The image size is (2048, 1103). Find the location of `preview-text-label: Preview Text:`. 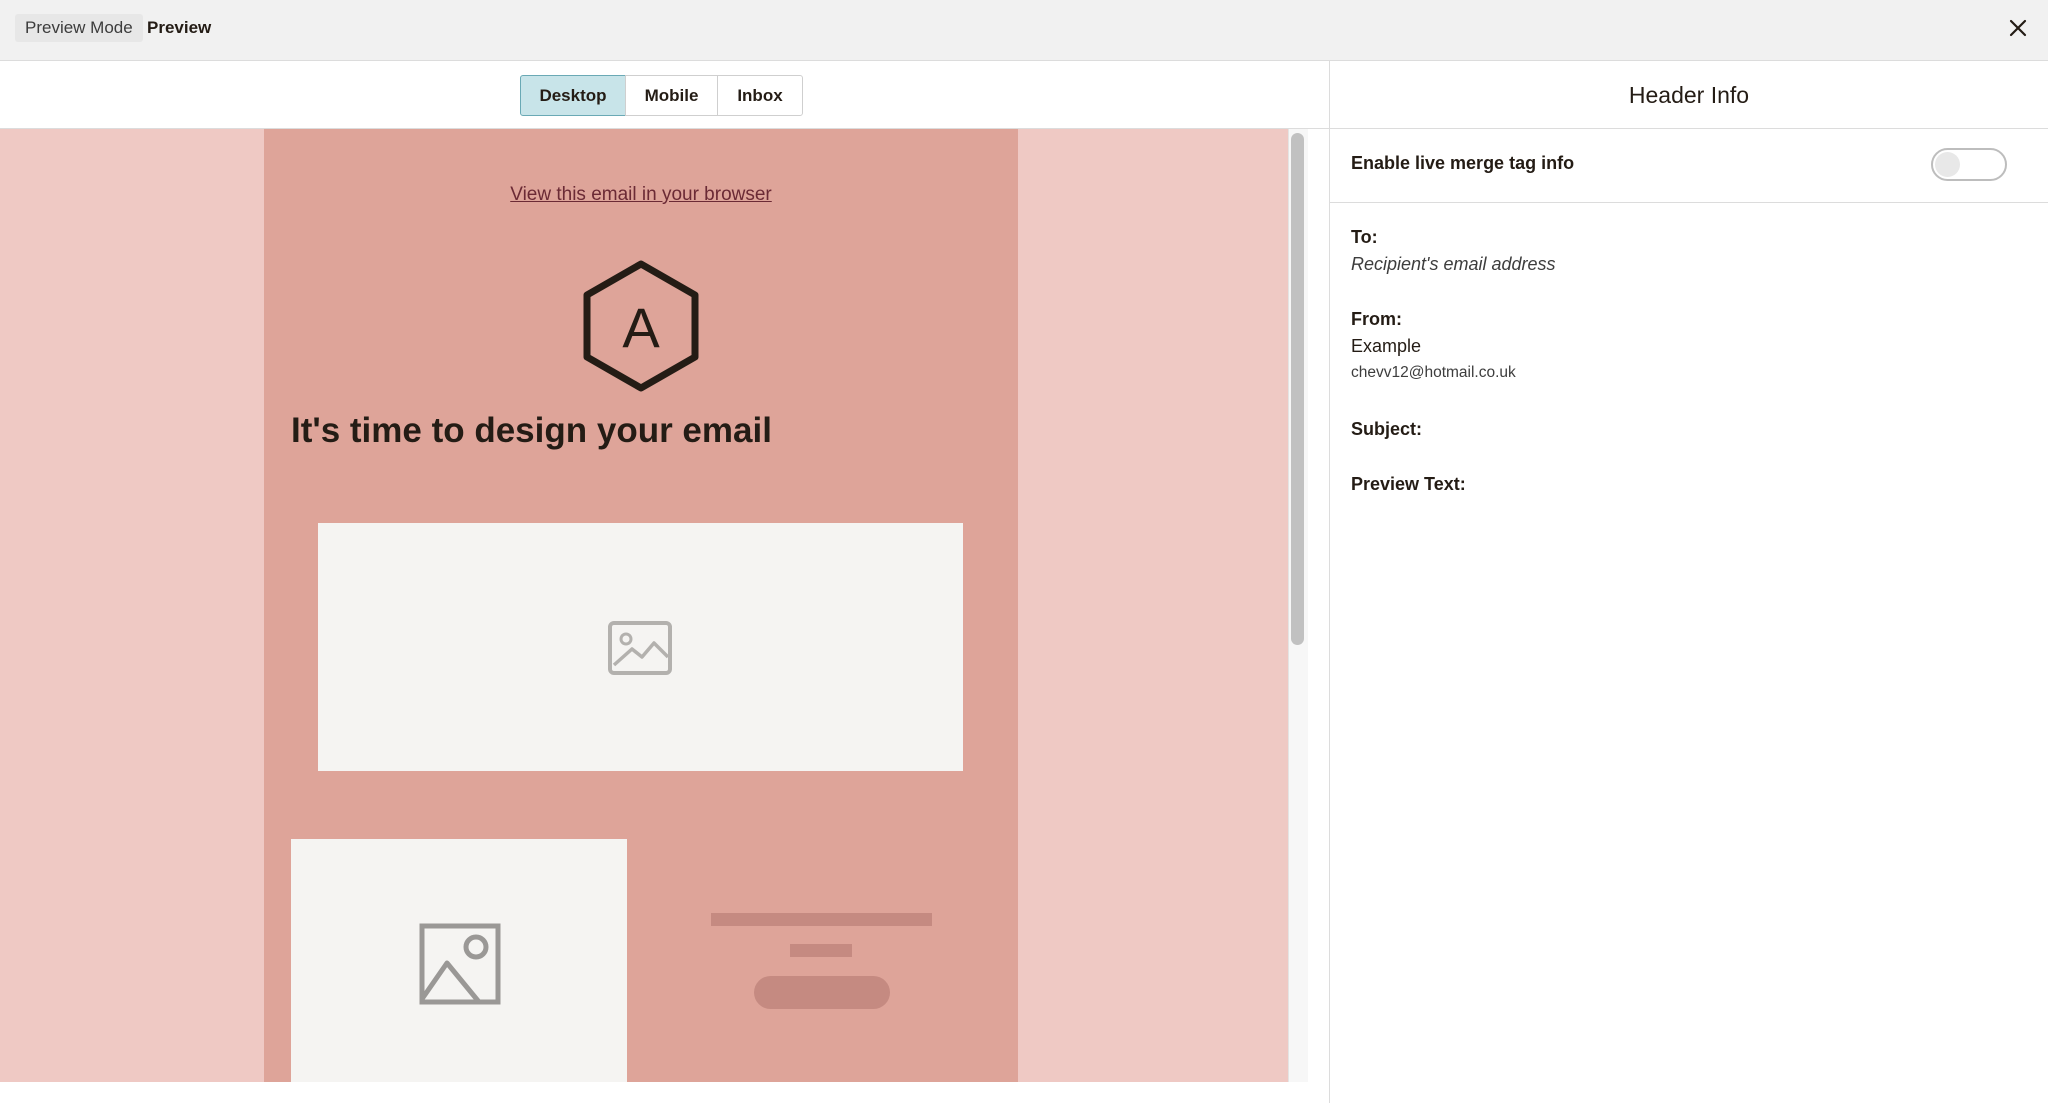

preview-text-label: Preview Text: is located at coordinates (1408, 484).